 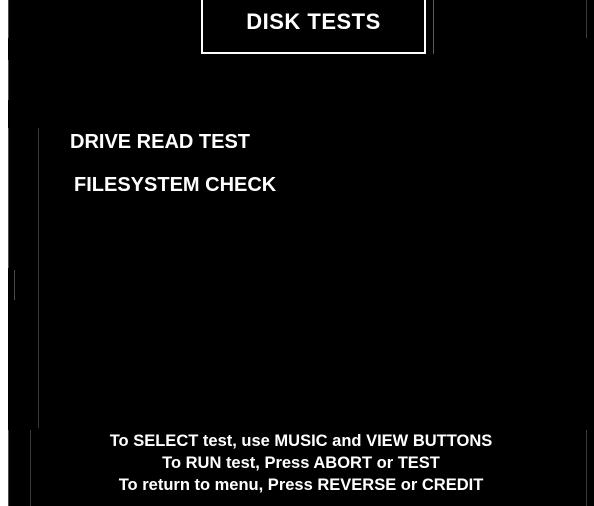 I want to click on title-box: DISK TESTS, so click(x=317, y=27).